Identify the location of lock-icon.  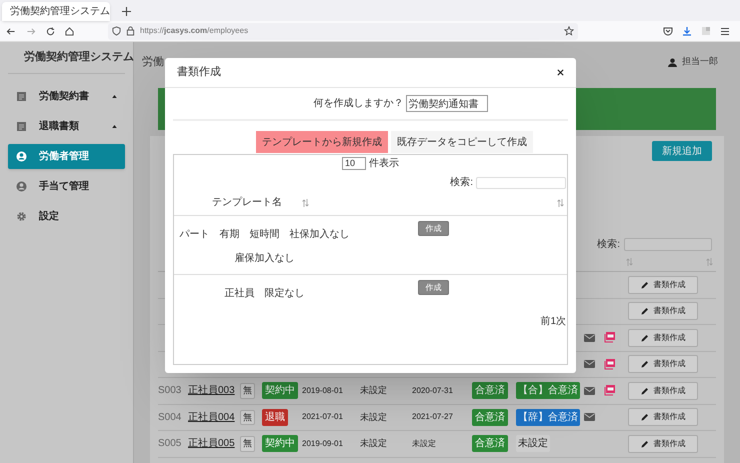
(130, 31).